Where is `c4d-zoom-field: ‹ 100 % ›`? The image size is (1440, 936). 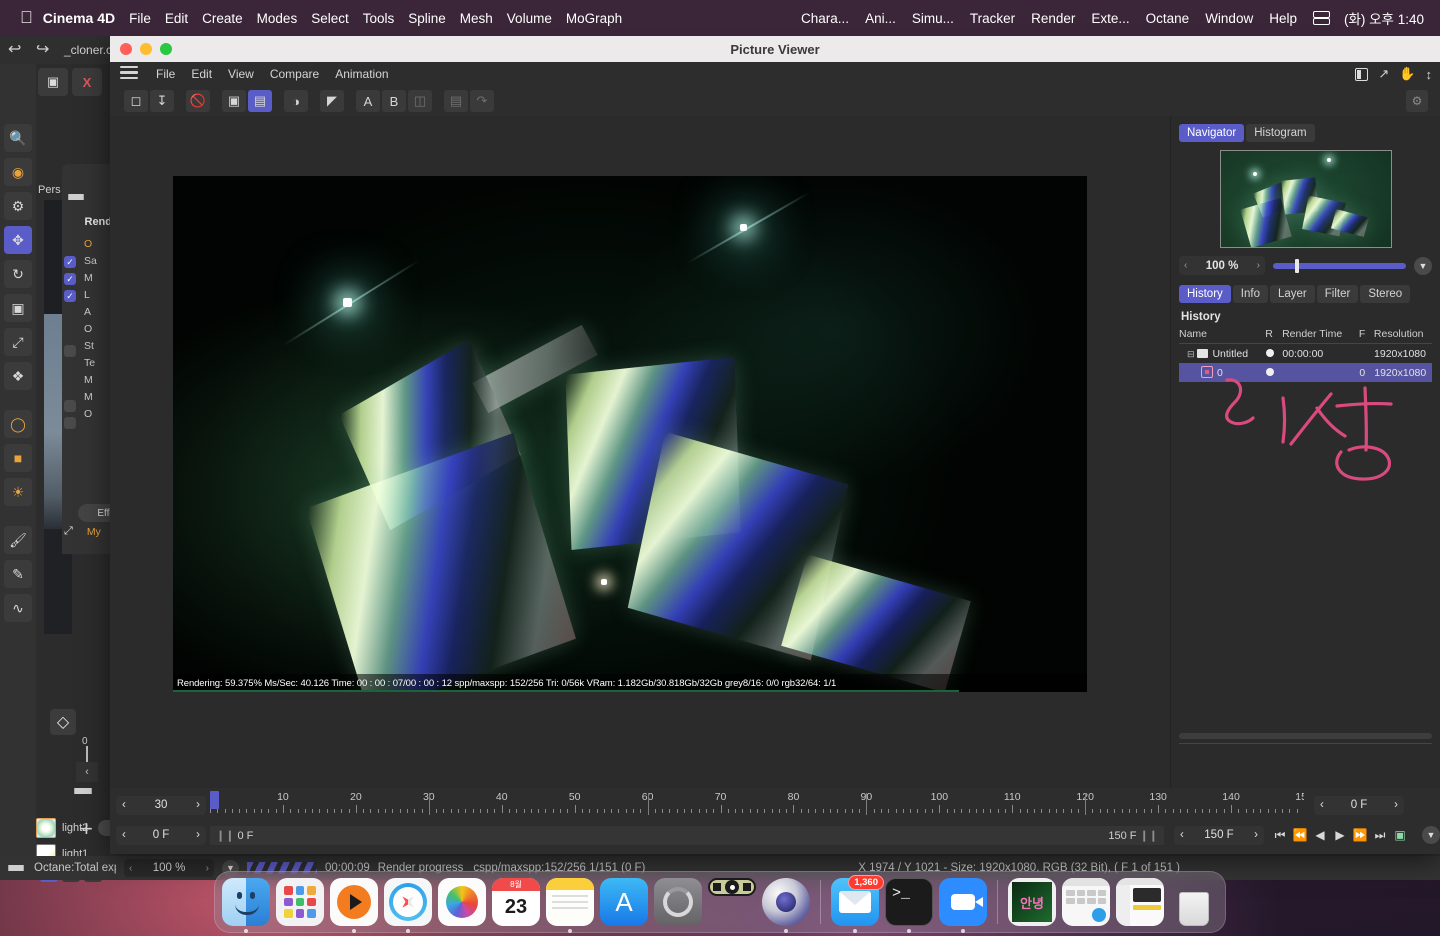
c4d-zoom-field: ‹ 100 % › is located at coordinates (169, 868).